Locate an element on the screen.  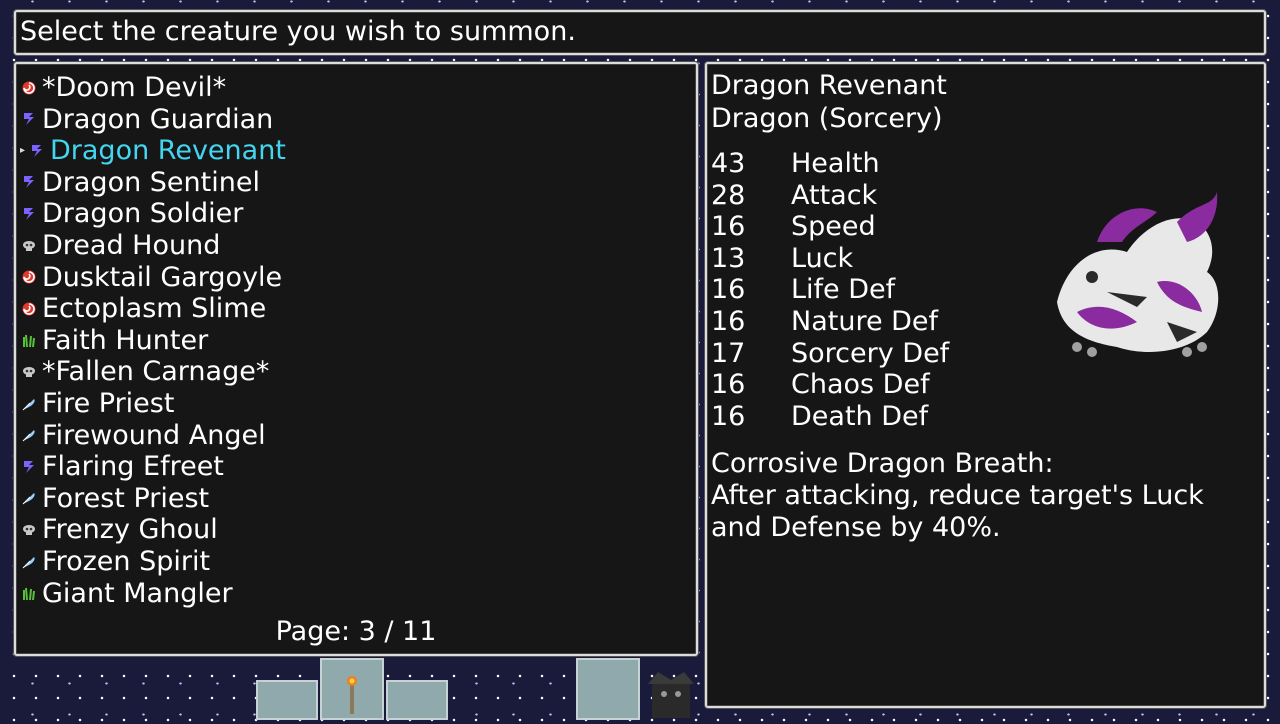
stat-name: Nature Def is located at coordinates (865, 321).